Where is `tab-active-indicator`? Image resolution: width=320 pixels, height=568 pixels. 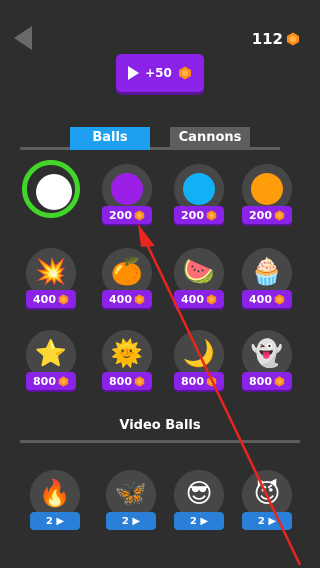
tab-active-indicator is located at coordinates (110, 148).